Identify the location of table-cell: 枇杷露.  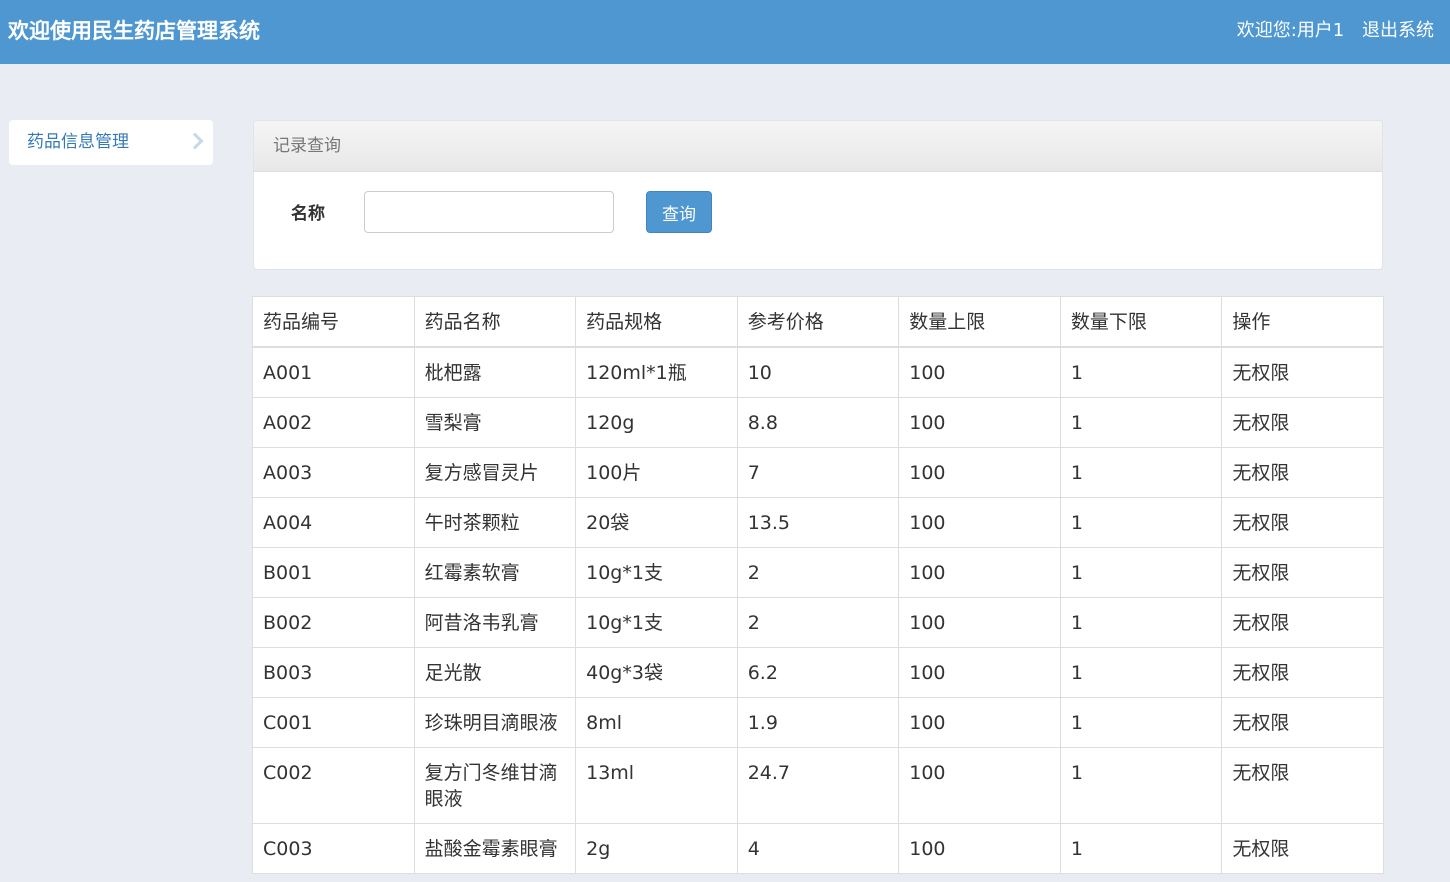
(495, 372).